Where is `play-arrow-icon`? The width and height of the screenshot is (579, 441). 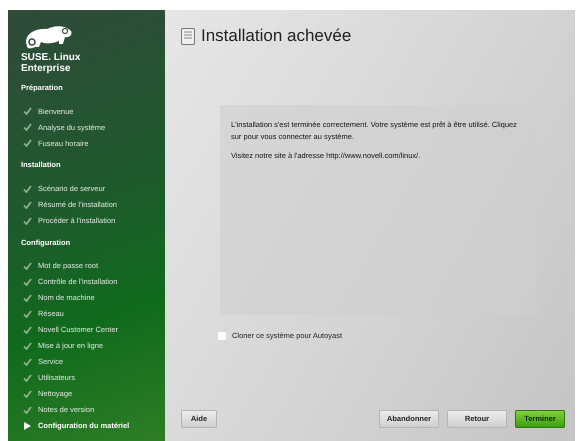
play-arrow-icon is located at coordinates (27, 426).